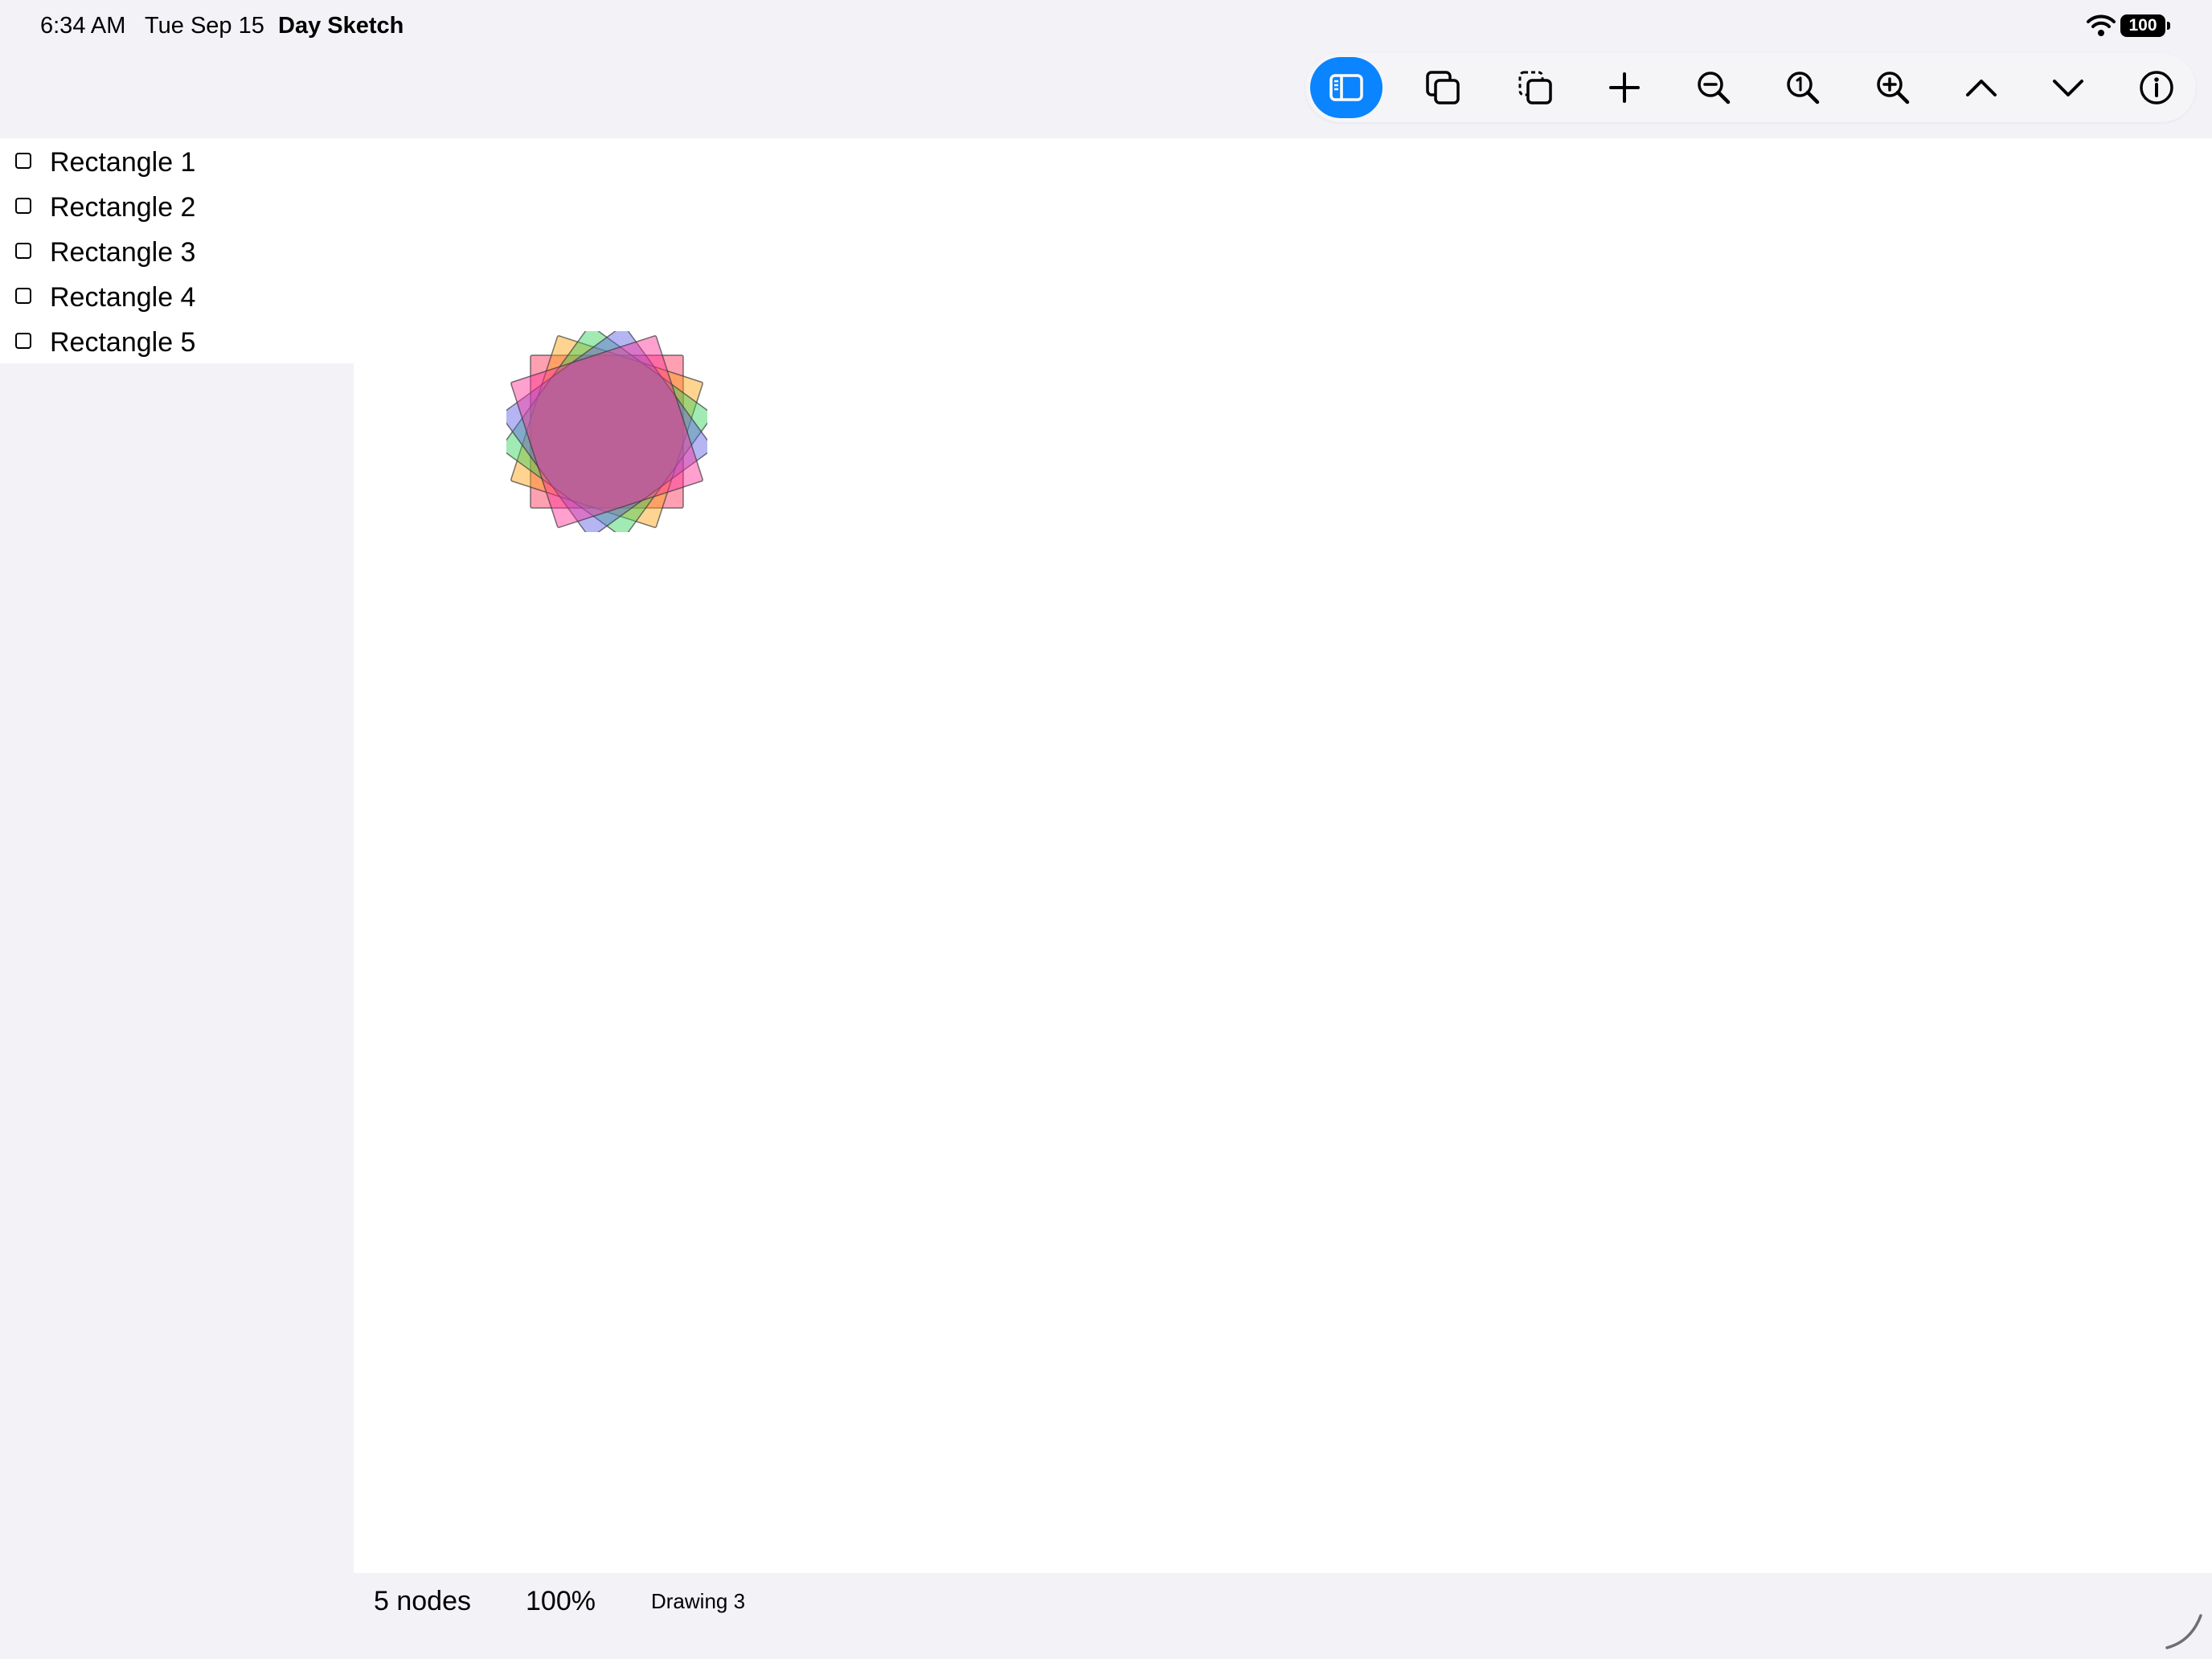 The width and height of the screenshot is (2212, 1659). Describe the element at coordinates (341, 26) in the screenshot. I see `app-name: Day Sketch` at that location.